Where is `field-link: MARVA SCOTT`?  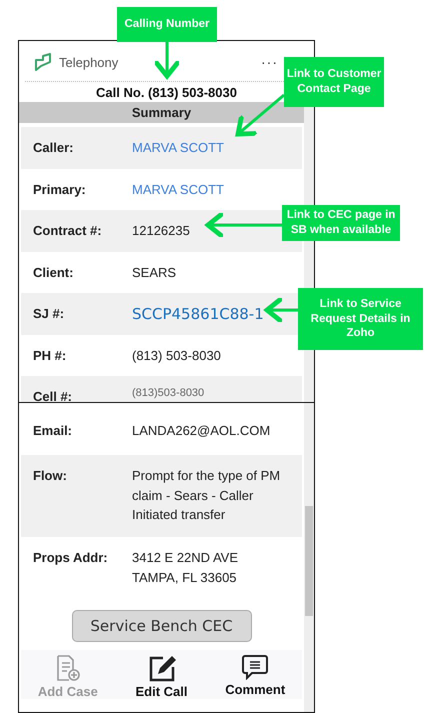
field-link: MARVA SCOTT is located at coordinates (178, 189).